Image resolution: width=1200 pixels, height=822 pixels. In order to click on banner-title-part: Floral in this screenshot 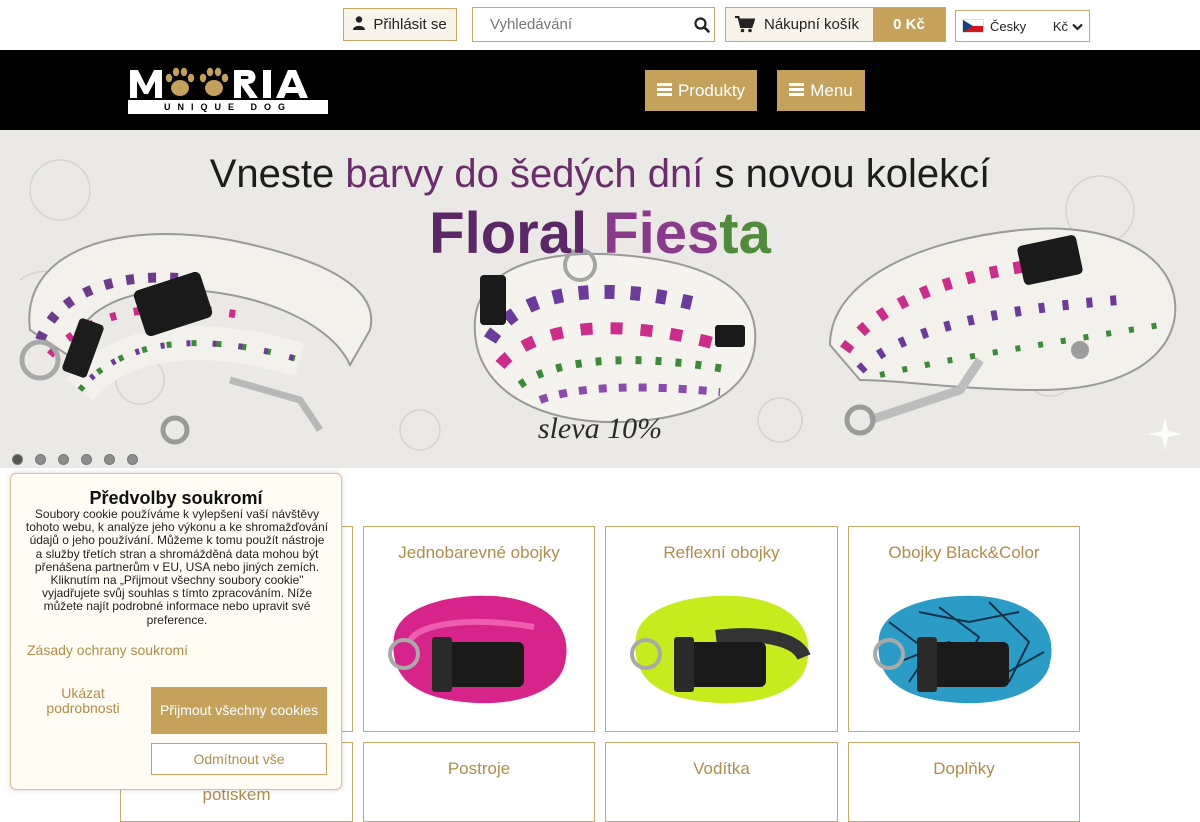, I will do `click(508, 233)`.